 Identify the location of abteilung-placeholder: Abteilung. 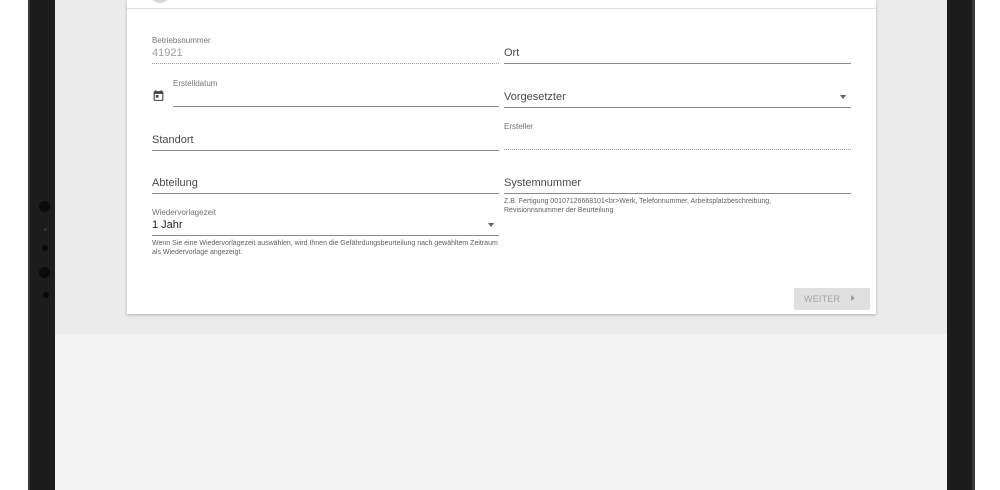
(175, 183).